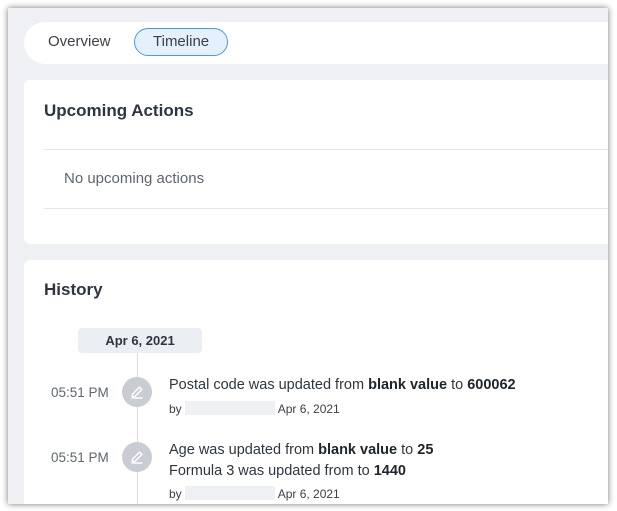  I want to click on view-tabs: Overview Timeline, so click(316, 43).